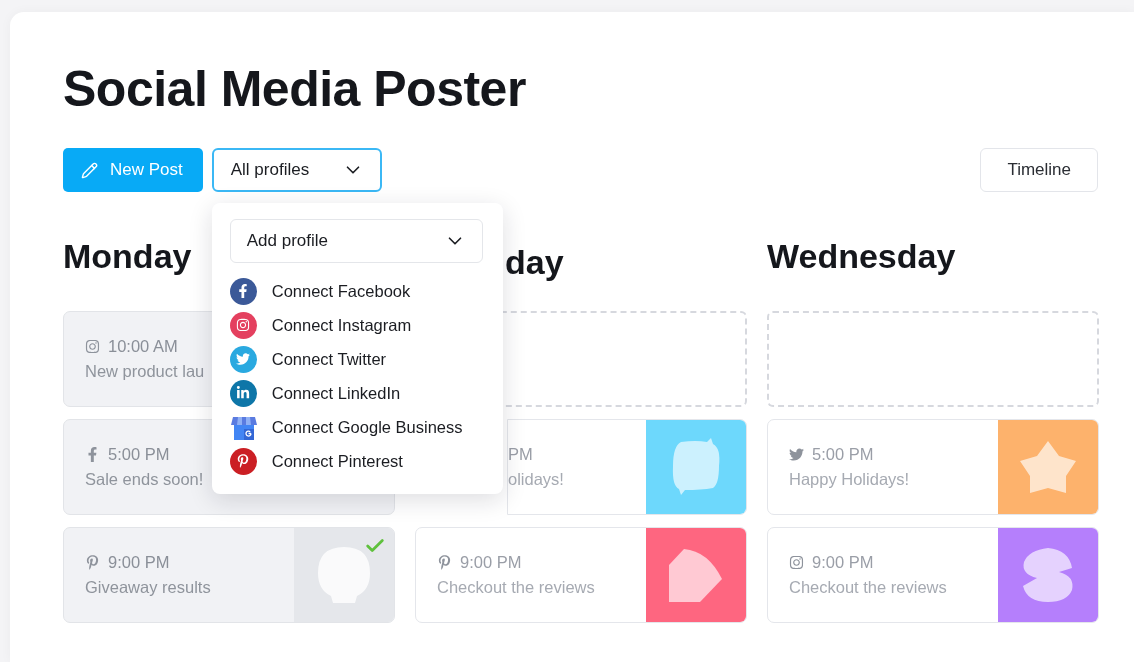 The image size is (1134, 662). I want to click on post-text: Happy Holidays!, so click(850, 479).